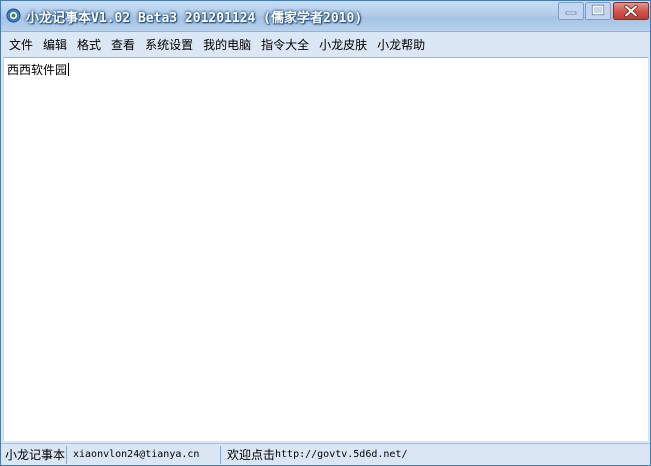 Image resolution: width=651 pixels, height=466 pixels. I want to click on status-app-name: 小龙记事本, so click(34, 454).